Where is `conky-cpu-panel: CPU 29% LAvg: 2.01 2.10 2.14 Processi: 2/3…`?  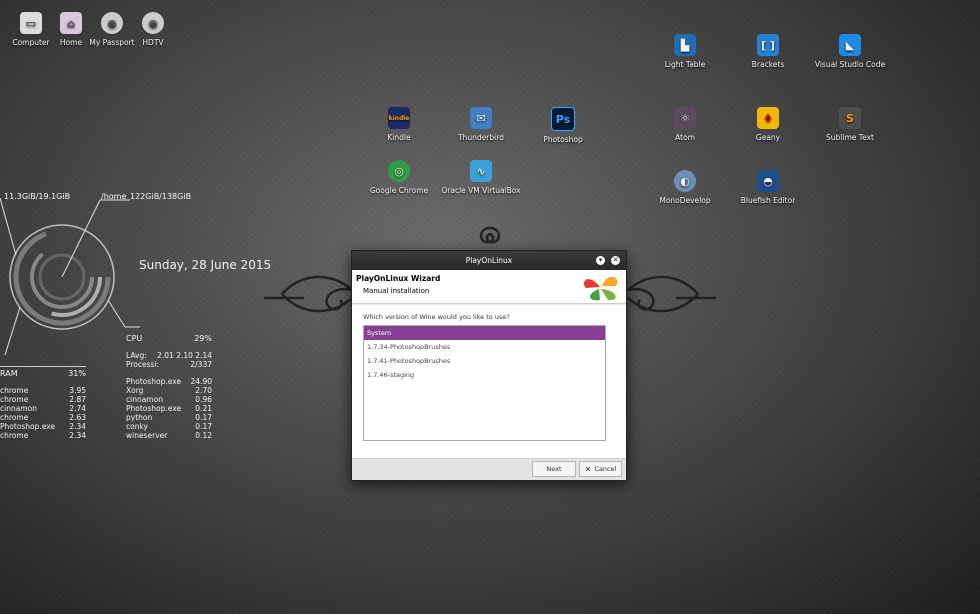
conky-cpu-panel: CPU 29% LAvg: 2.01 2.10 2.14 Processi: 2/3… is located at coordinates (169, 387).